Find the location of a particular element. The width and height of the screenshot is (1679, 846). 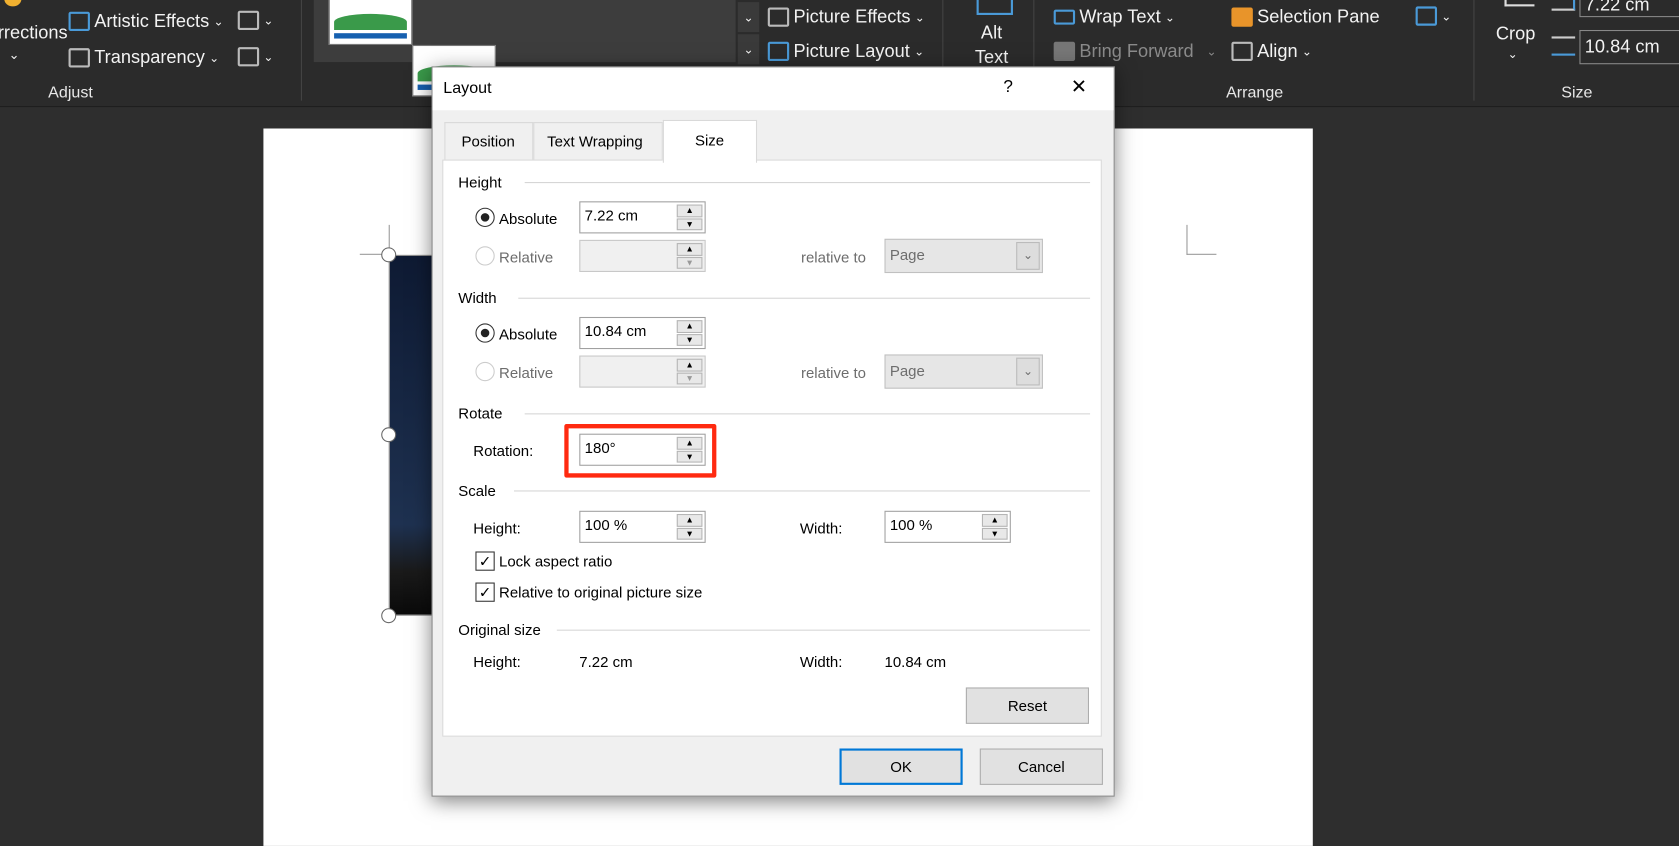

scale-width-input: 100 % ▲ ▼ is located at coordinates (947, 526).